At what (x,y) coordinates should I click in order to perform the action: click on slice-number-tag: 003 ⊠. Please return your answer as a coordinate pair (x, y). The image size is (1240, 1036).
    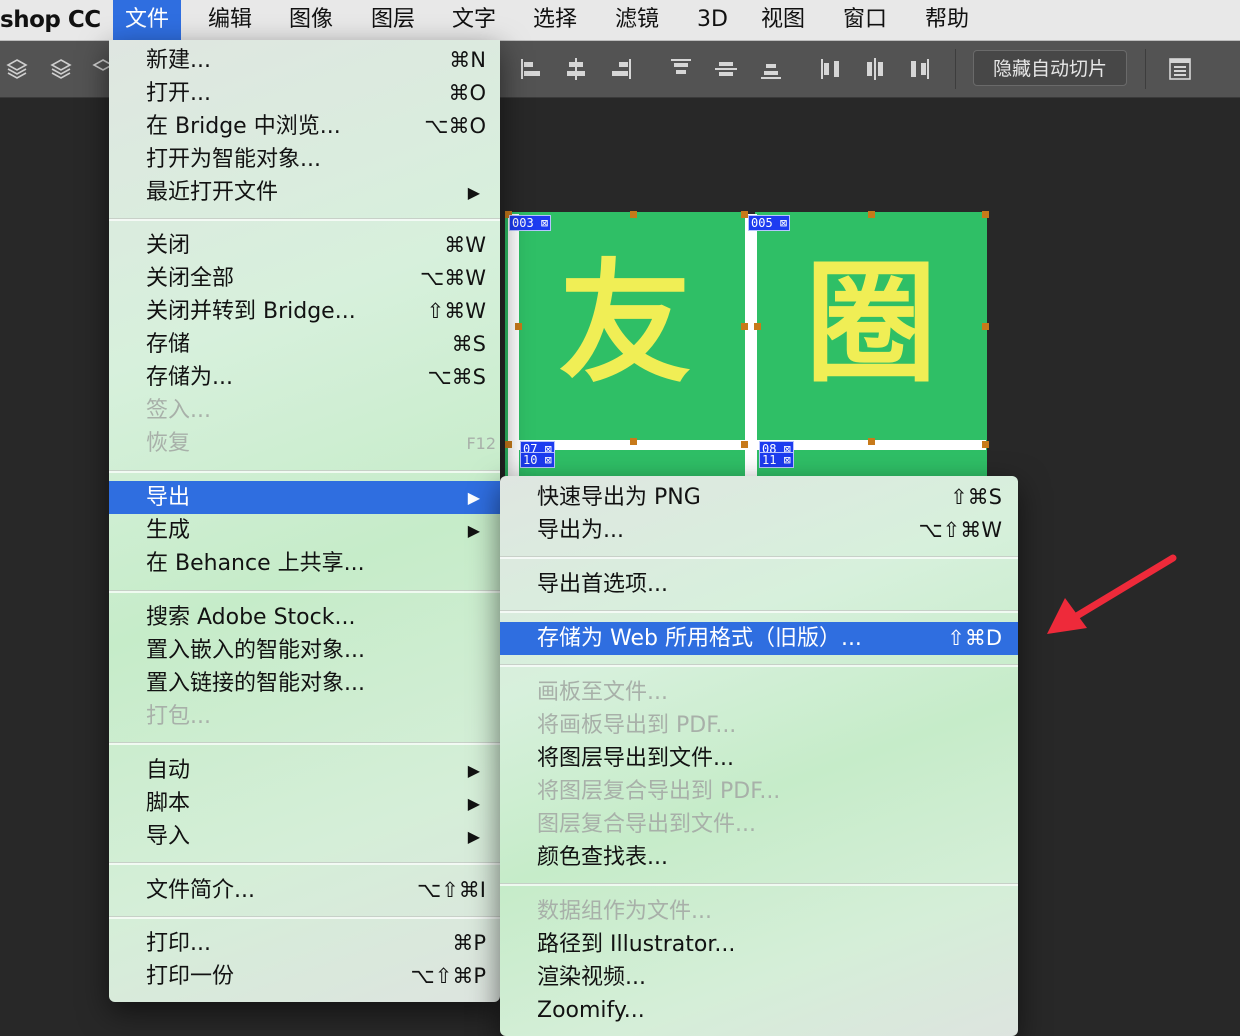
    Looking at the image, I should click on (530, 223).